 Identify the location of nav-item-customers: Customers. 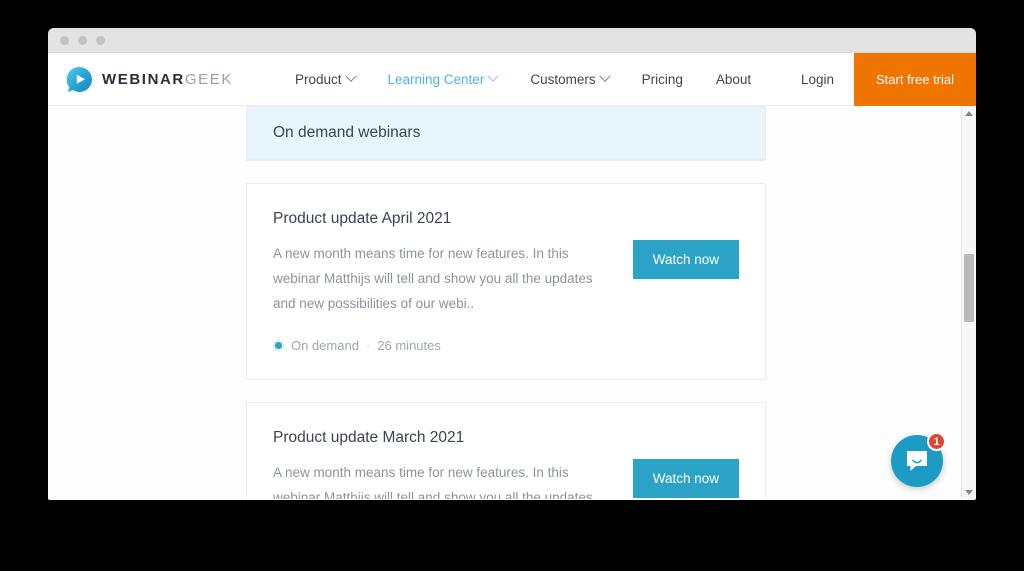
(570, 78).